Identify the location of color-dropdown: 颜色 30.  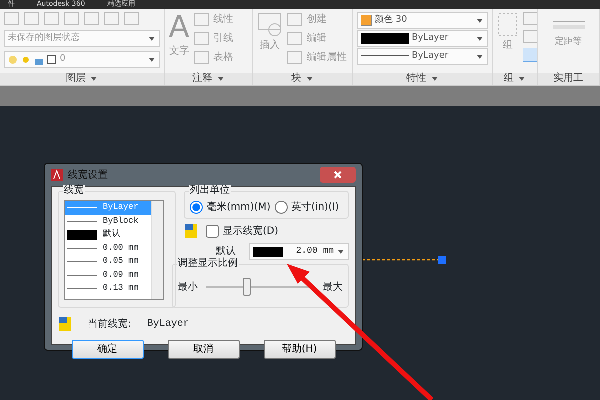
(422, 20).